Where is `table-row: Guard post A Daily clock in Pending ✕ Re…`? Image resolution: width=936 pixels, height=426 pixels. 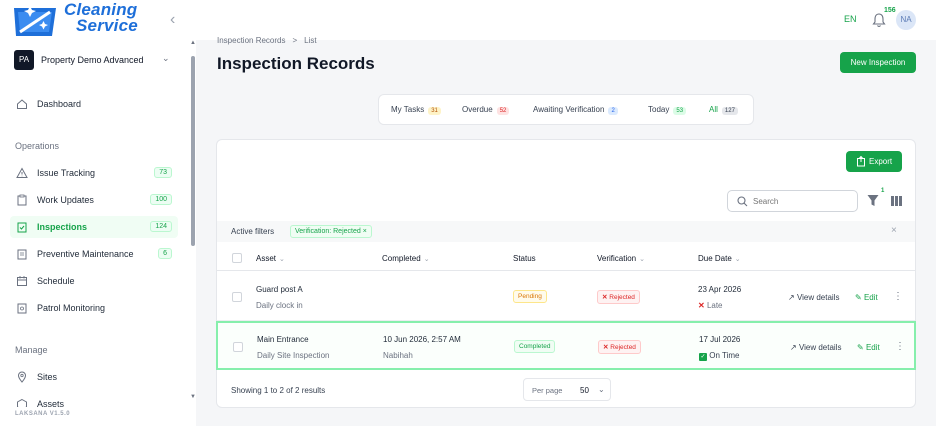 table-row: Guard post A Daily clock in Pending ✕ Re… is located at coordinates (566, 296).